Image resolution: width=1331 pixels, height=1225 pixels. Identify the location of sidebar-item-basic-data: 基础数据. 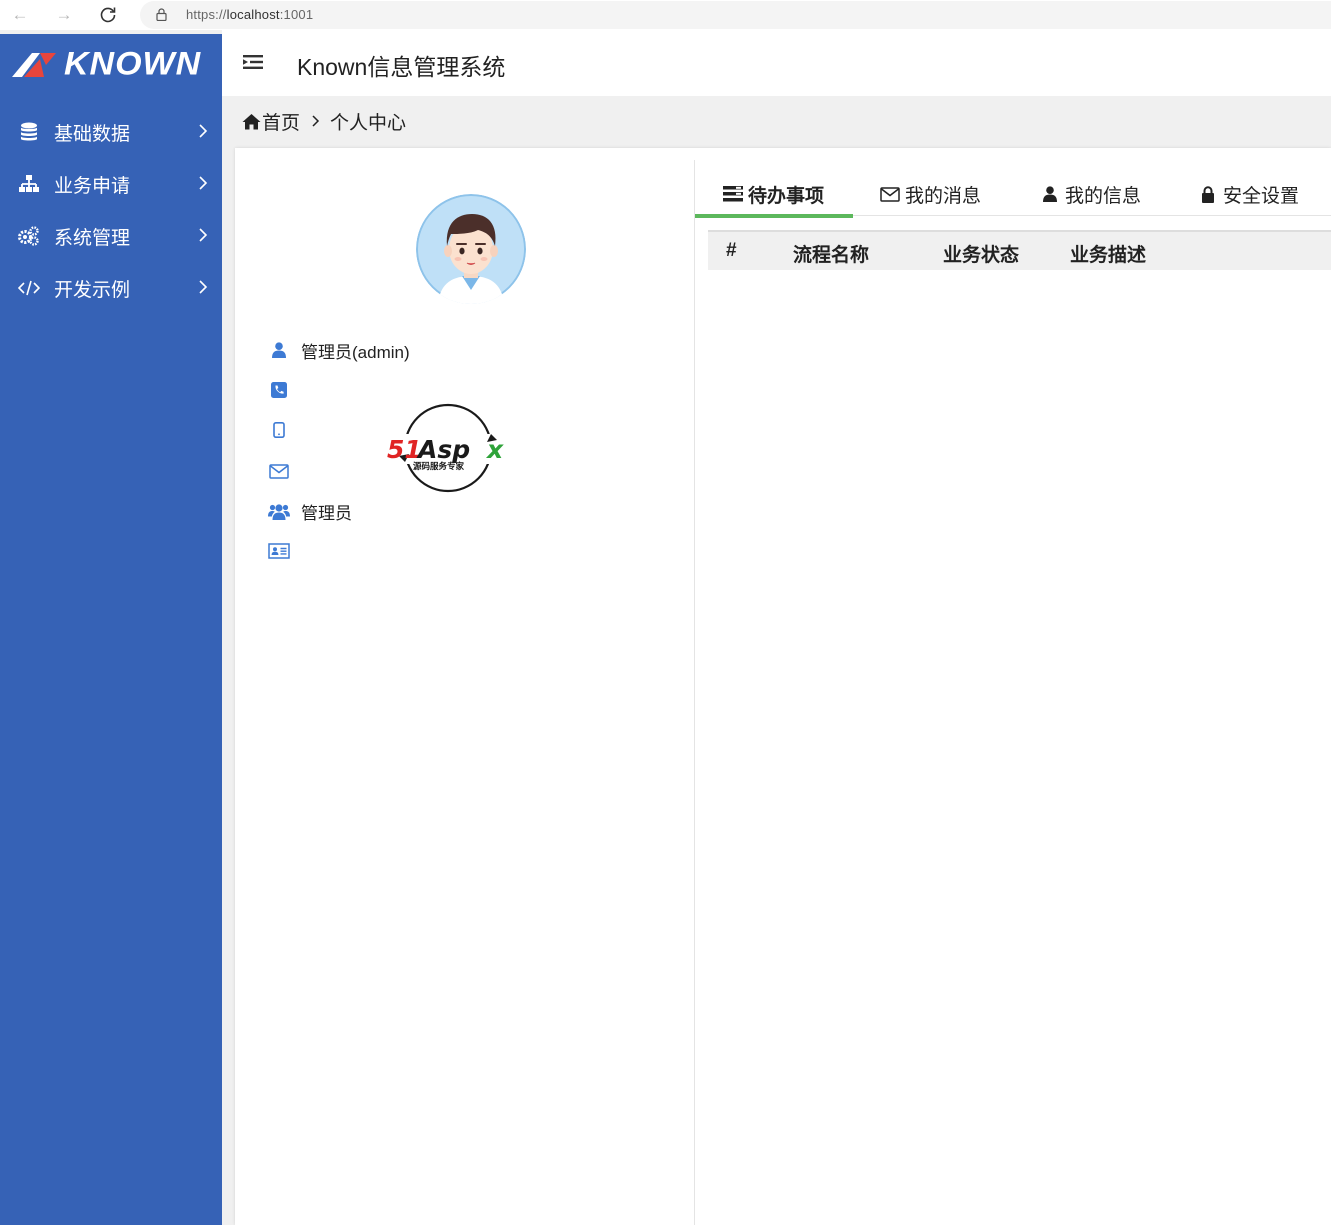
(111, 132).